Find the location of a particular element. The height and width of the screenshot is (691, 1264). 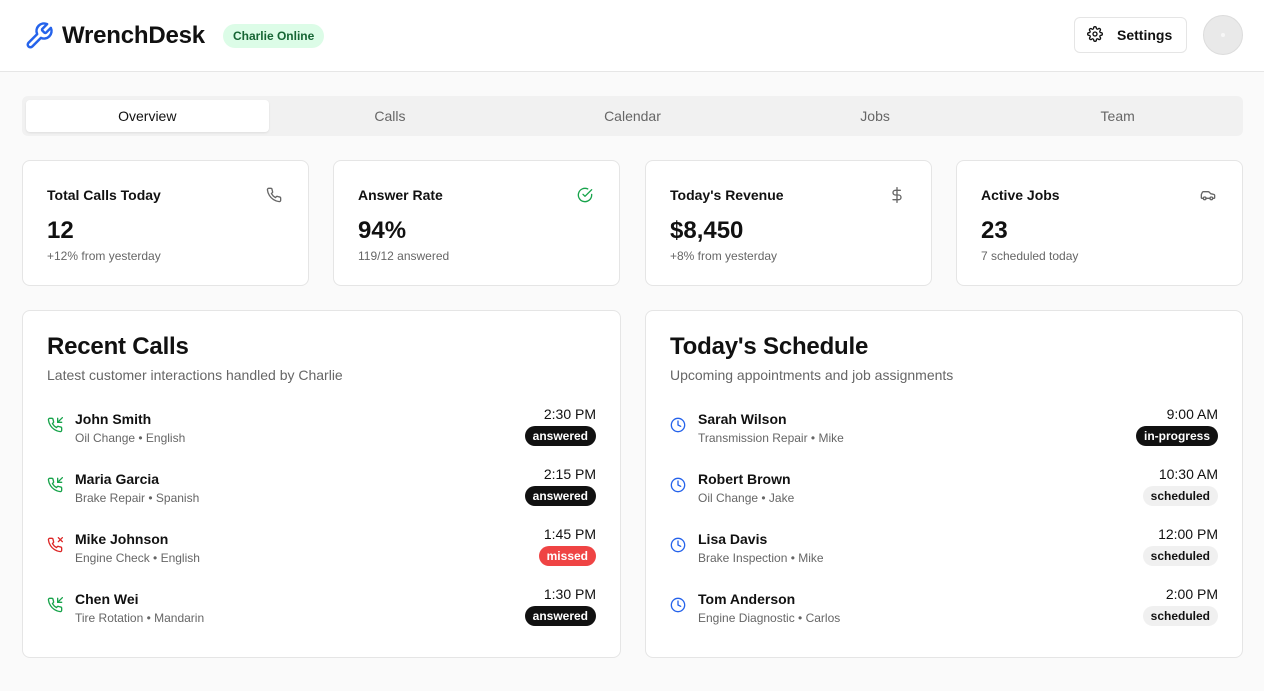

caller-name: Mike Johnson is located at coordinates (122, 539).